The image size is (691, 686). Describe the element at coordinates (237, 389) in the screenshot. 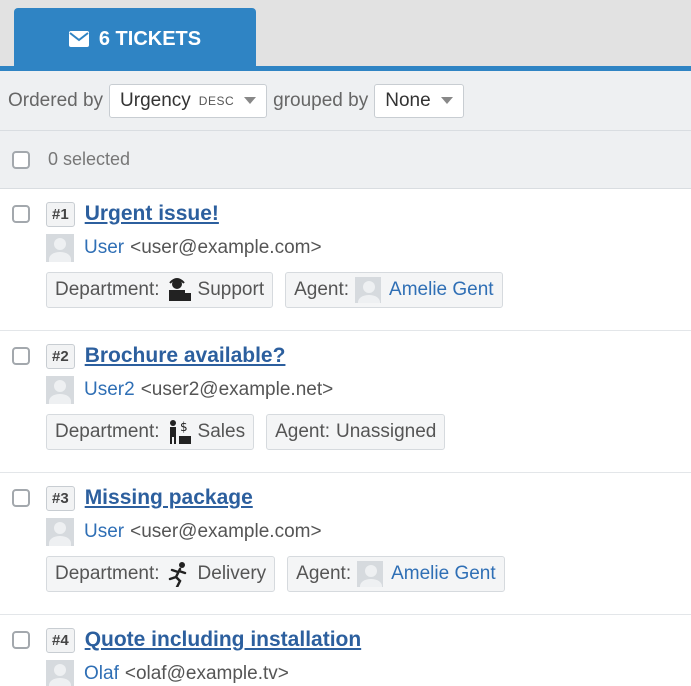

I see `user-email: <user2@example.net>` at that location.